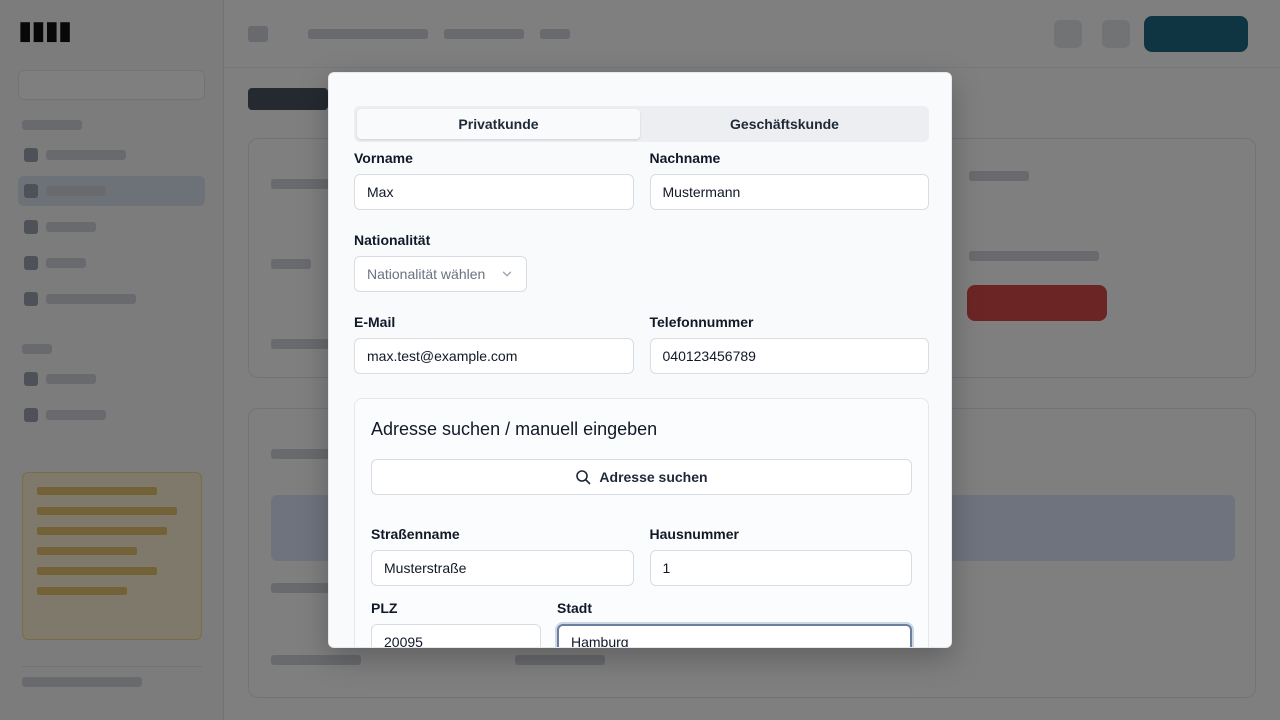  I want to click on address-search-button: Adresse suchen, so click(641, 477).